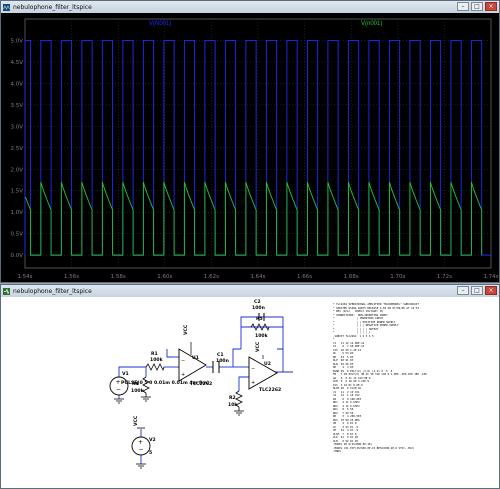 This screenshot has height=489, width=500. What do you see at coordinates (16, 106) in the screenshot?
I see `y-tick-label: 3.5V` at bounding box center [16, 106].